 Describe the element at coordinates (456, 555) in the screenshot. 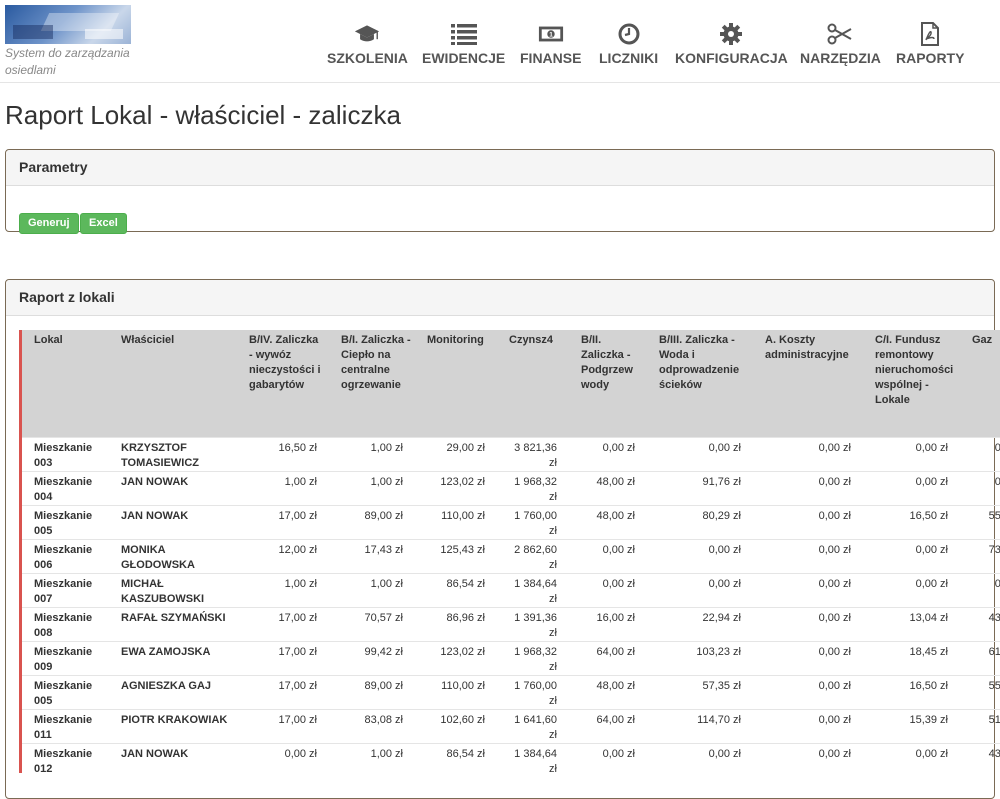

I see `cell-monitoring: 125,43 zł` at that location.